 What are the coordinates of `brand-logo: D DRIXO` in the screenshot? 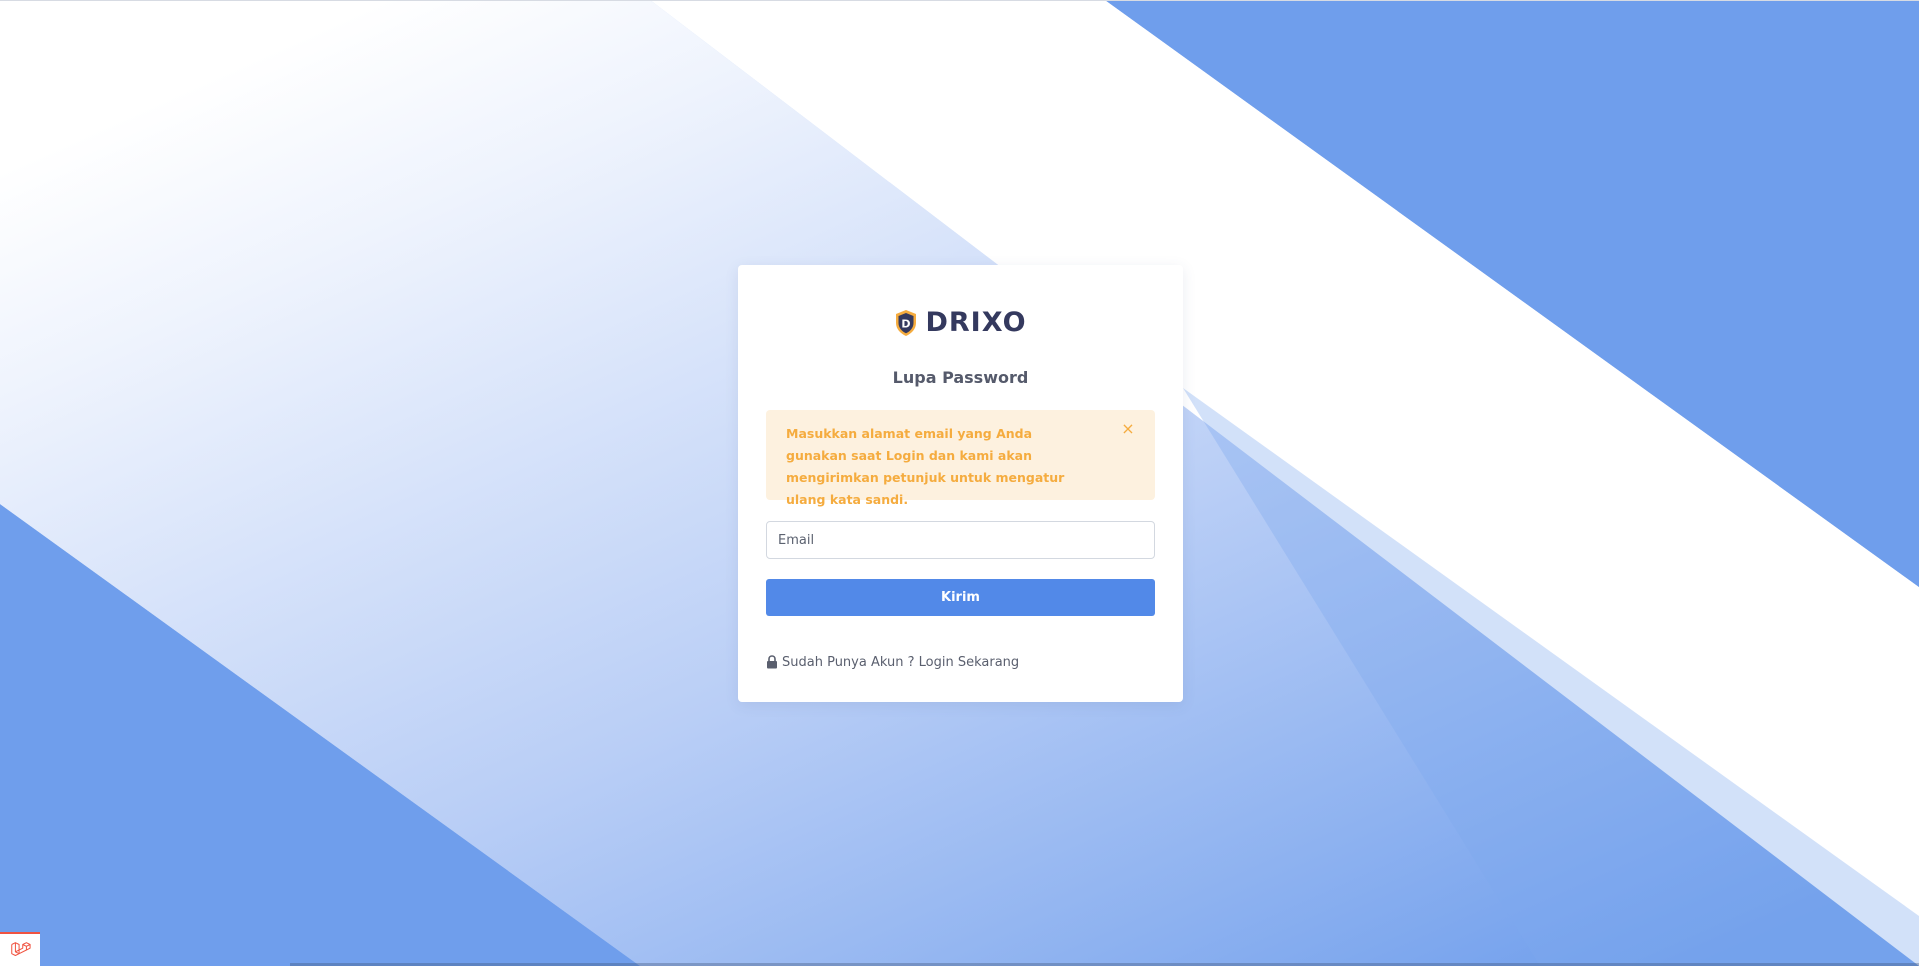 It's located at (960, 323).